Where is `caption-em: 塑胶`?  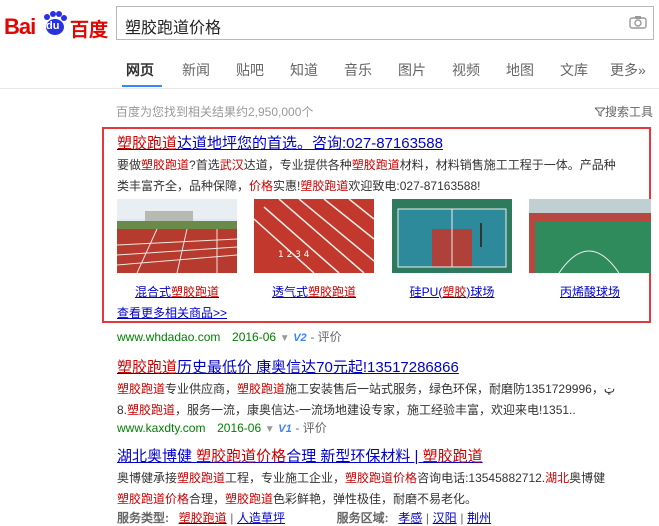
caption-em: 塑胶 is located at coordinates (454, 292).